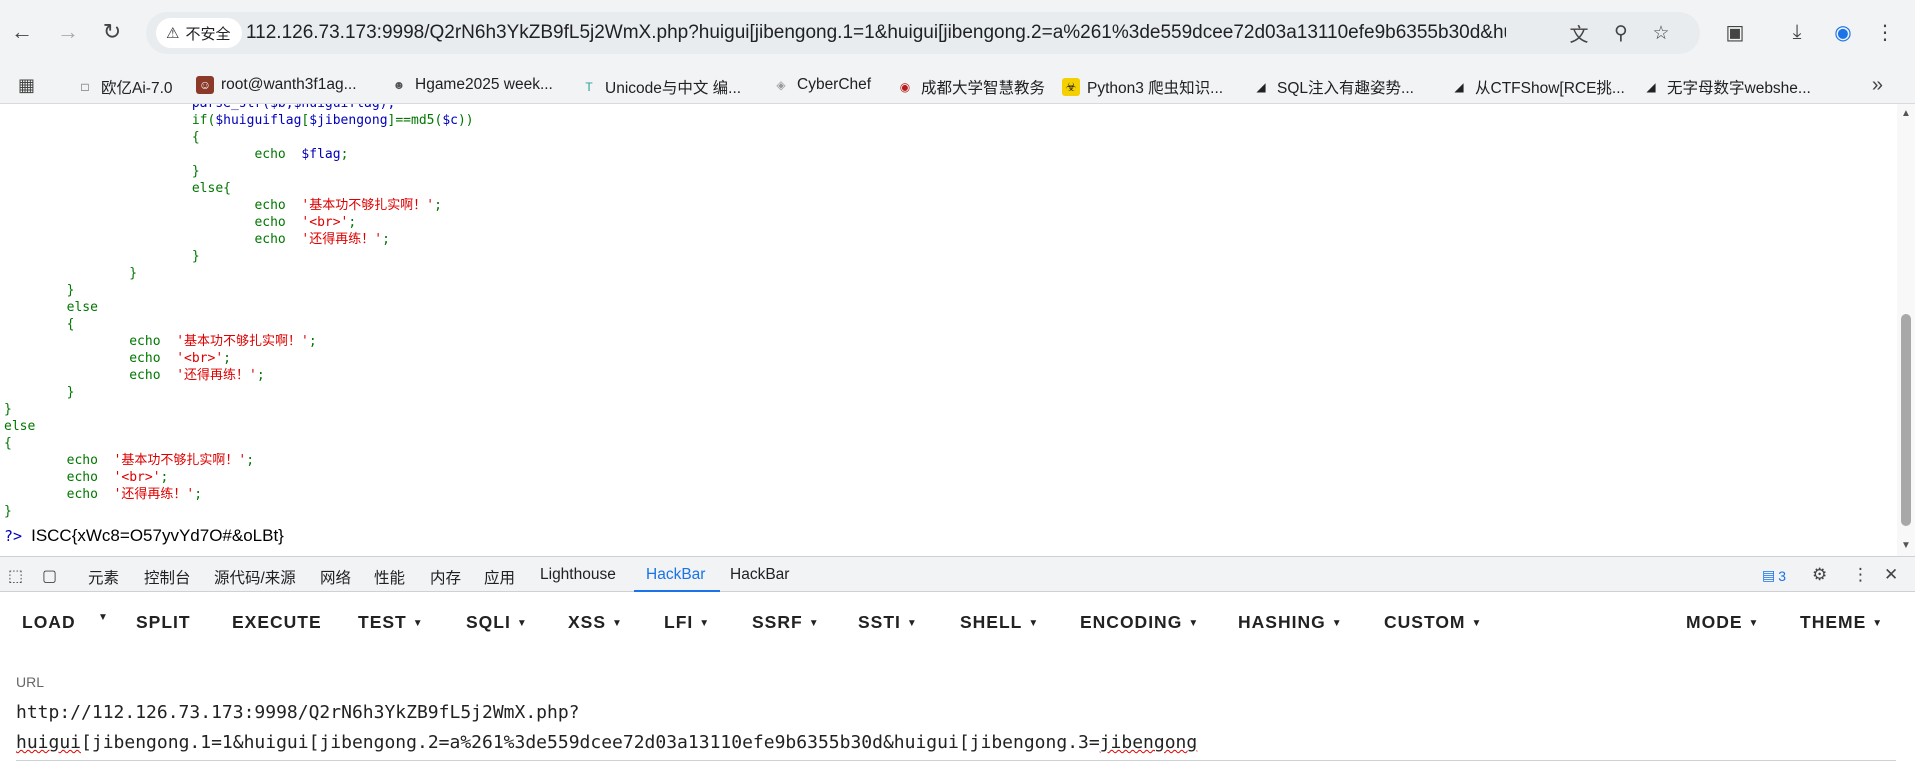 Image resolution: width=1915 pixels, height=764 pixels. I want to click on hackbar-button-hashing: HASHING ▼, so click(1290, 622).